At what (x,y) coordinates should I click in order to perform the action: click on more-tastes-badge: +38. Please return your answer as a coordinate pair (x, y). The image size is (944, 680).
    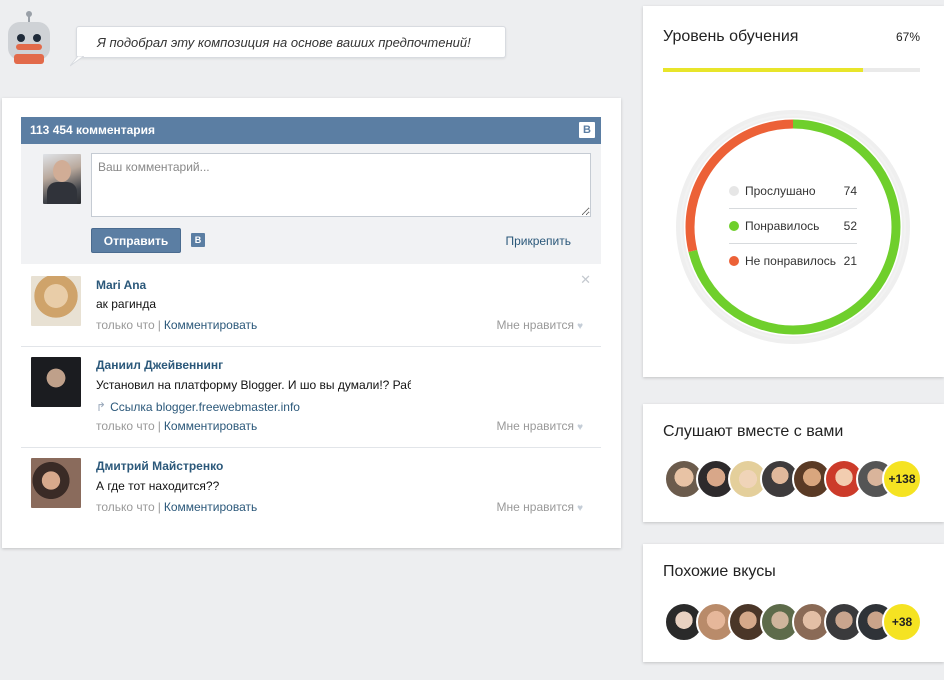
    Looking at the image, I should click on (902, 622).